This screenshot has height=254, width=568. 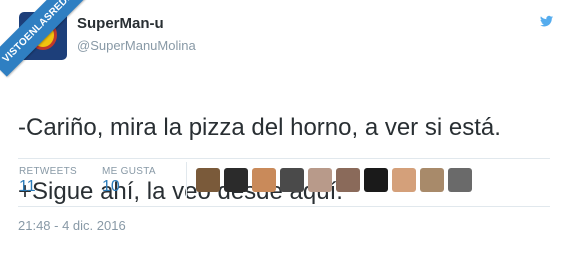 What do you see at coordinates (111, 187) in the screenshot?
I see `likes-count: 10` at bounding box center [111, 187].